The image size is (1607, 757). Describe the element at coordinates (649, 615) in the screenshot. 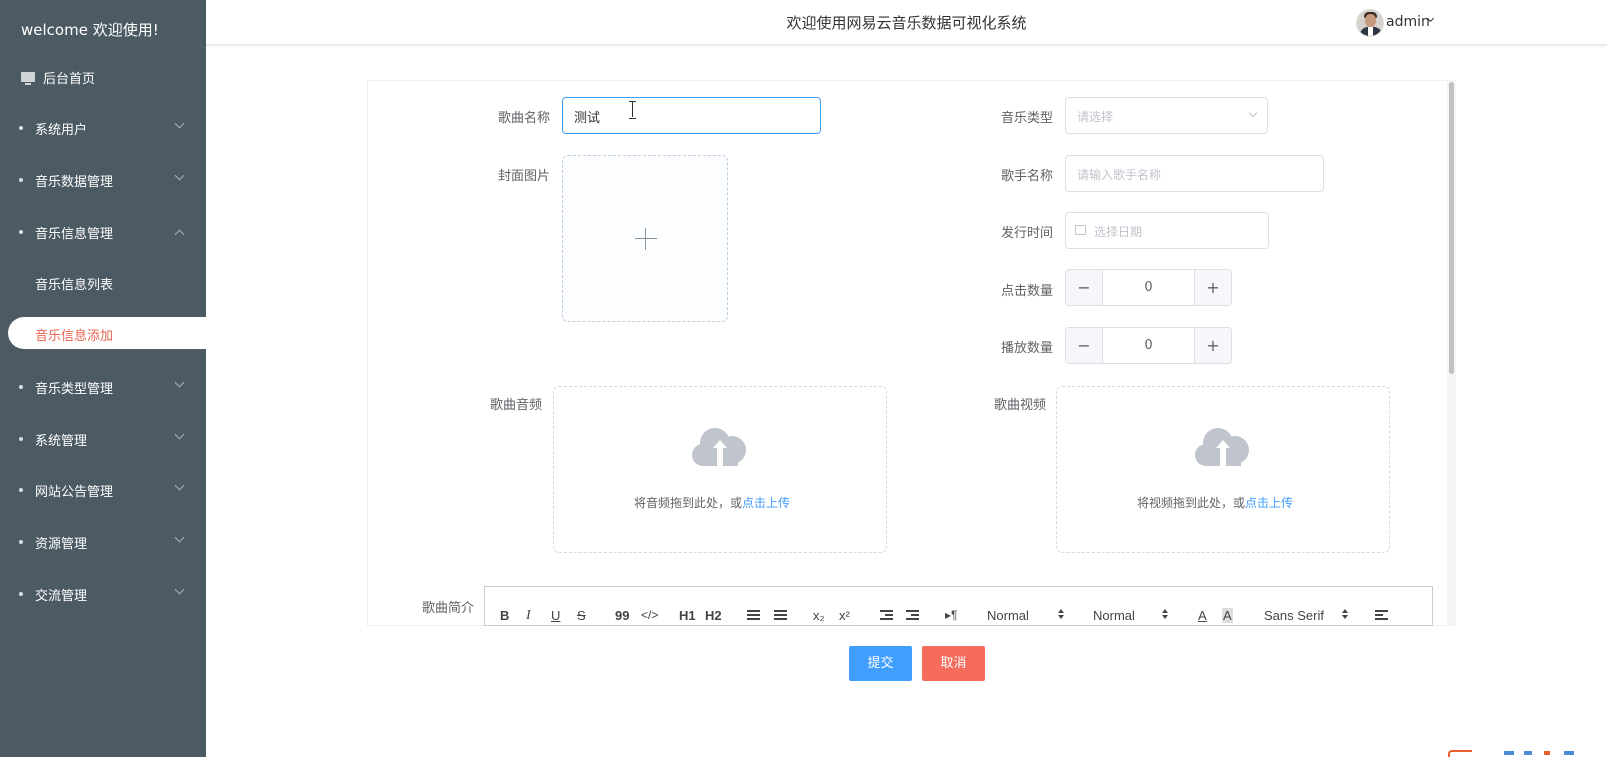

I see `code-block-button: </>` at that location.